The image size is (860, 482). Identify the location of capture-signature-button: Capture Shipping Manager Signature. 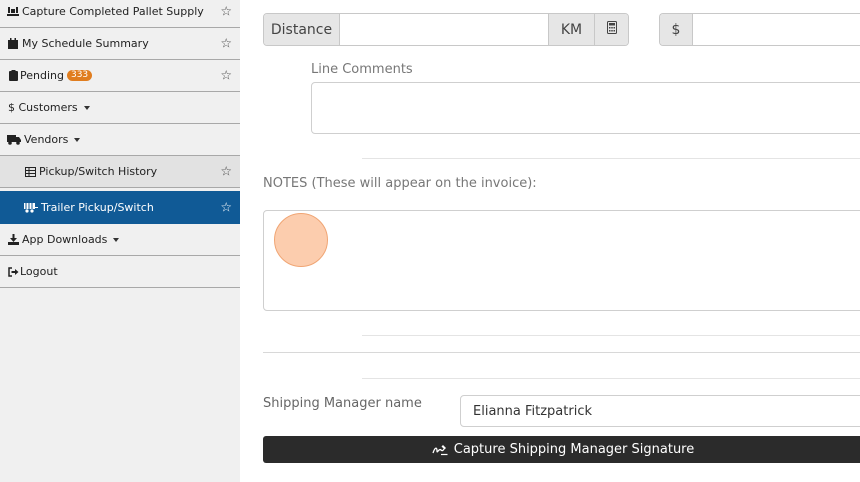
(561, 449).